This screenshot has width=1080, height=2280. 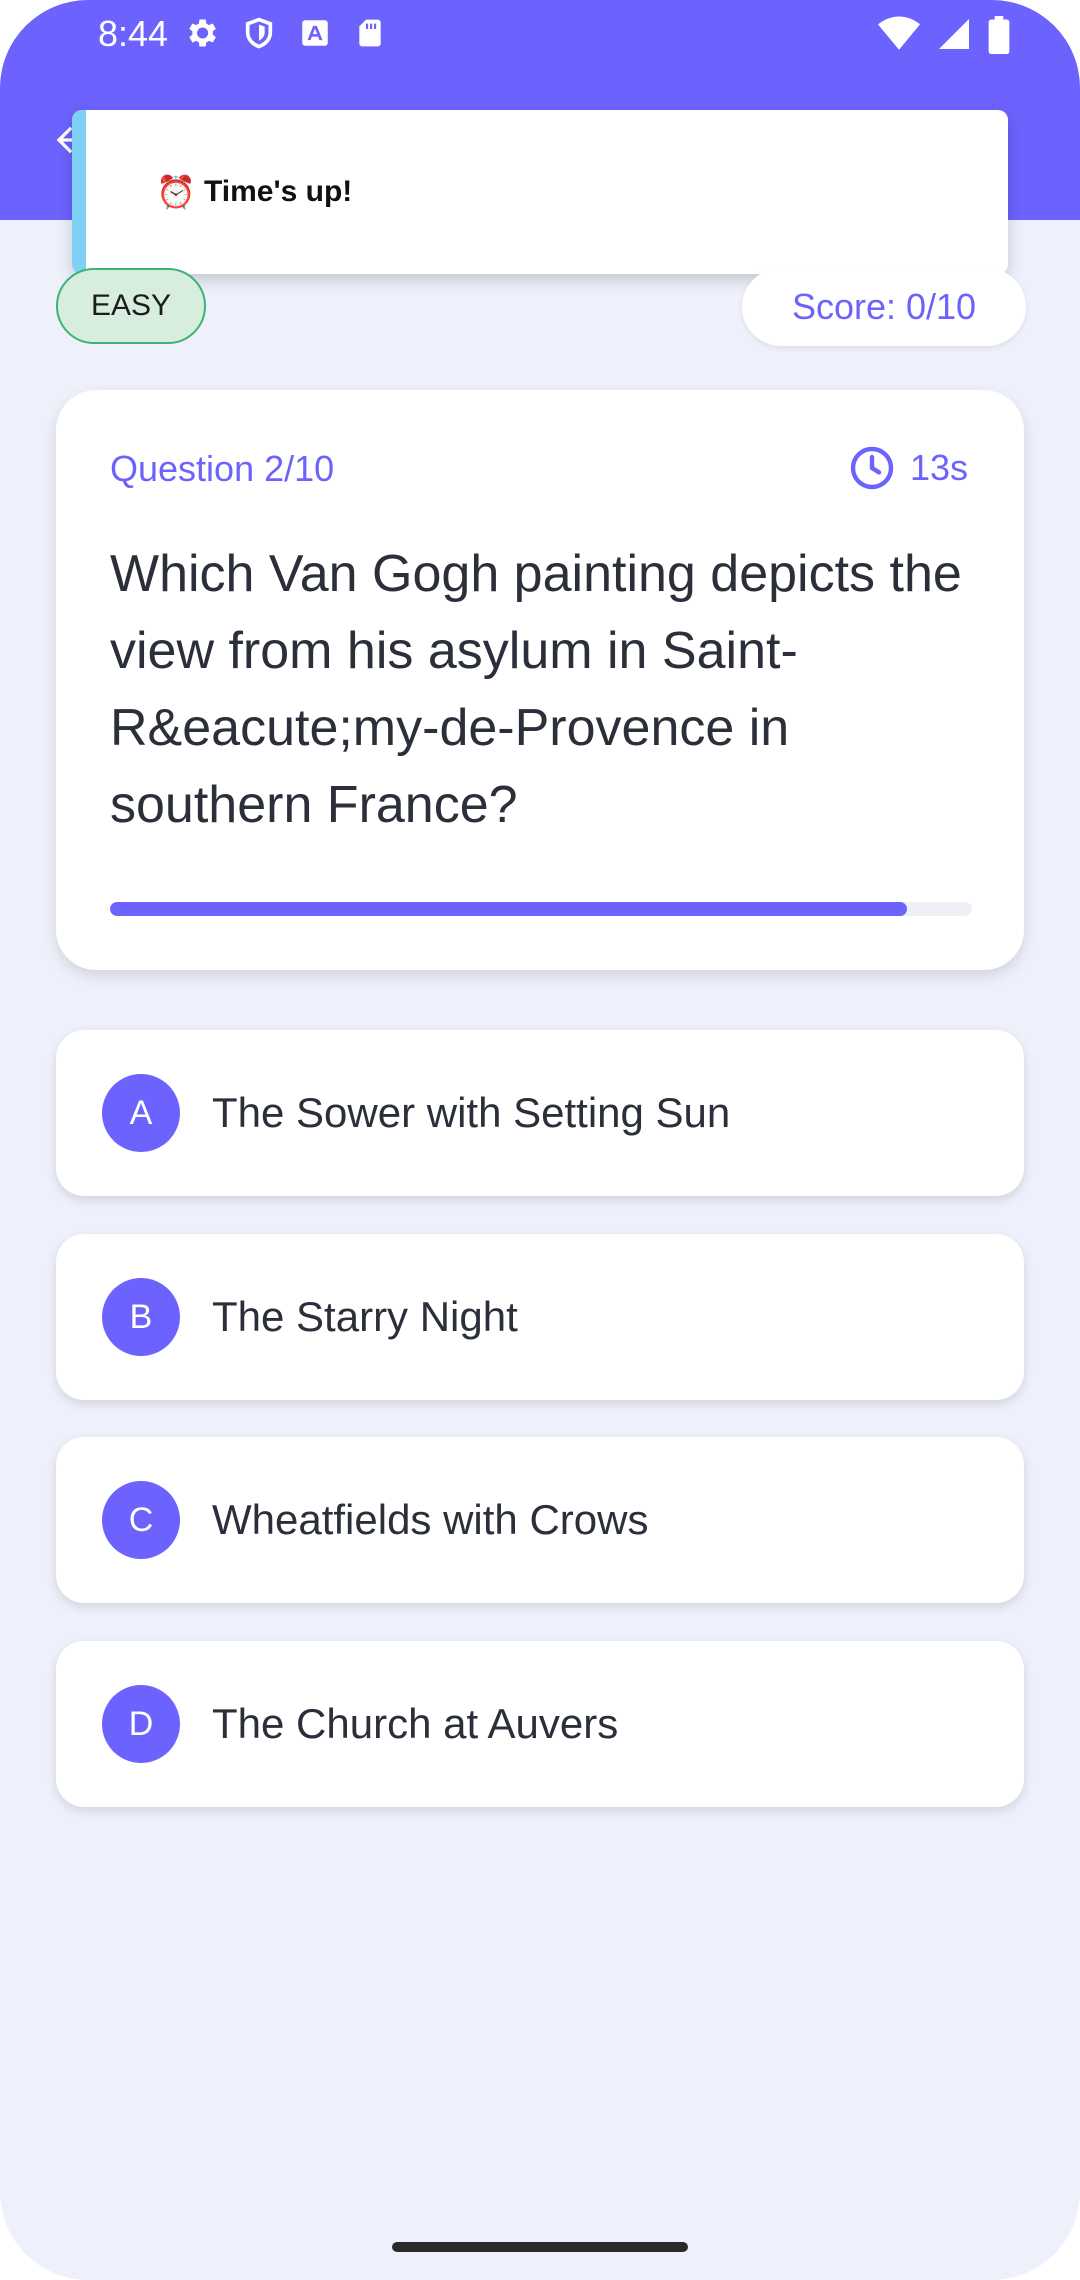 I want to click on status-left-icons, so click(x=284, y=33).